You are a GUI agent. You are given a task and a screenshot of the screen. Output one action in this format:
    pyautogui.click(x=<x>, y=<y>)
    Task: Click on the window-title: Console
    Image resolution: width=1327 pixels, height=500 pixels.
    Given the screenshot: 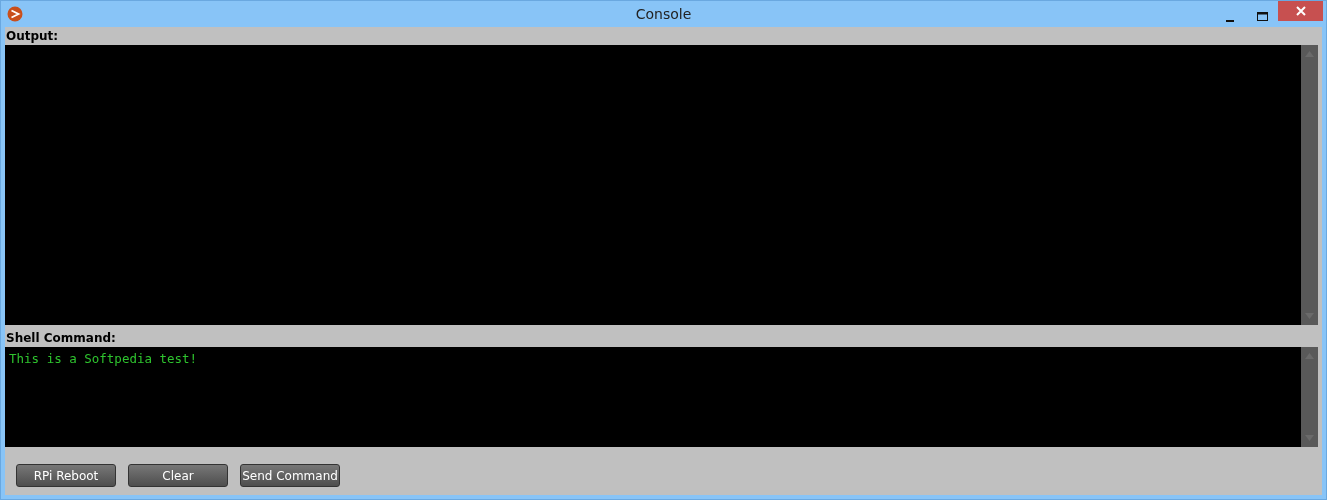 What is the action you would take?
    pyautogui.click(x=663, y=14)
    